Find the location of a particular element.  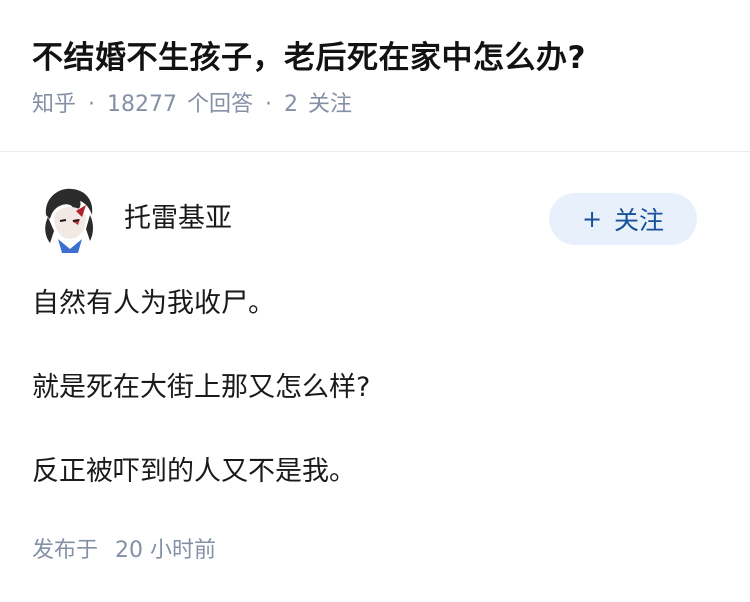

follow-button: + 关注 is located at coordinates (623, 219).